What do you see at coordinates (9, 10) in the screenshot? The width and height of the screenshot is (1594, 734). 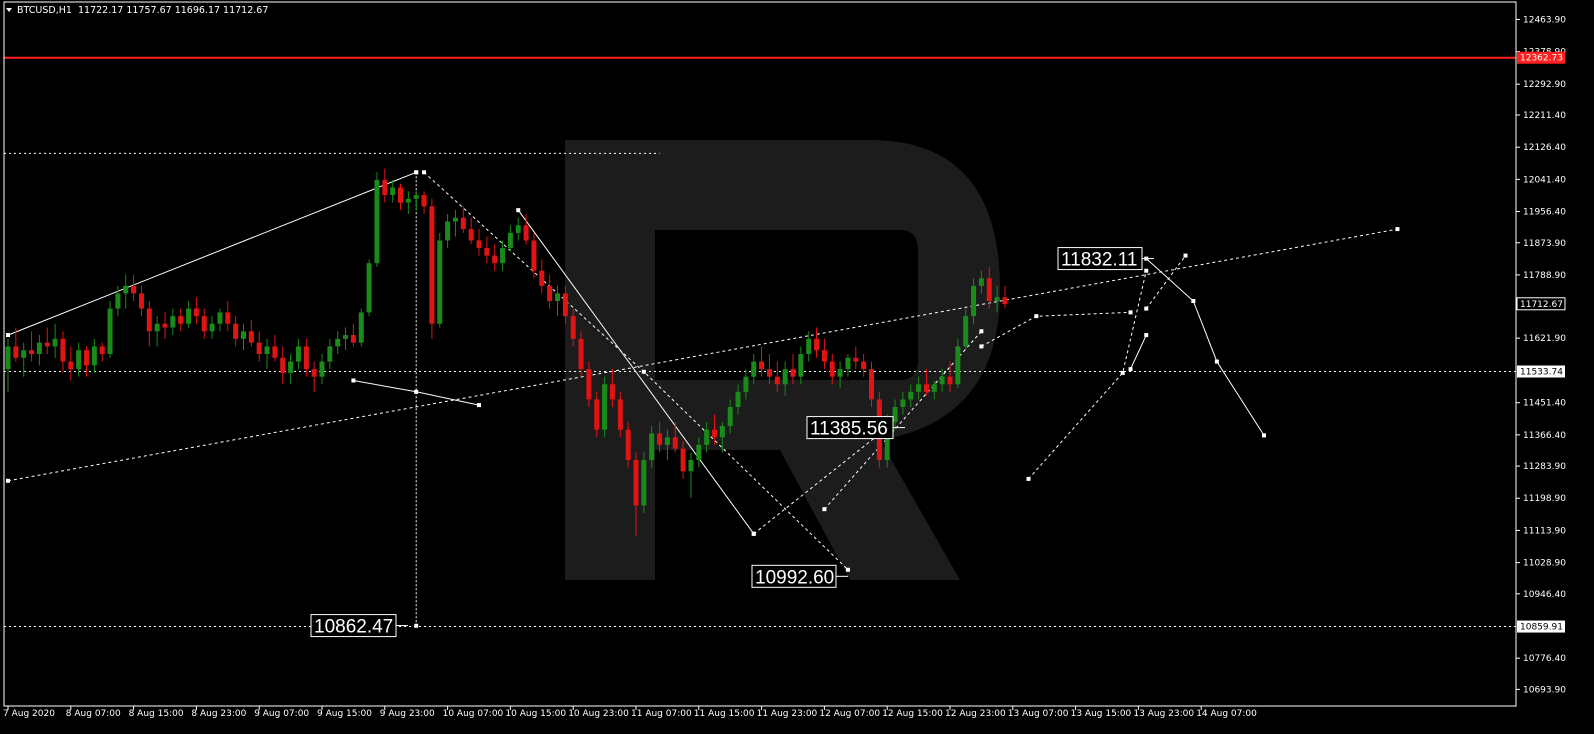 I see `collapse-triangle-icon` at bounding box center [9, 10].